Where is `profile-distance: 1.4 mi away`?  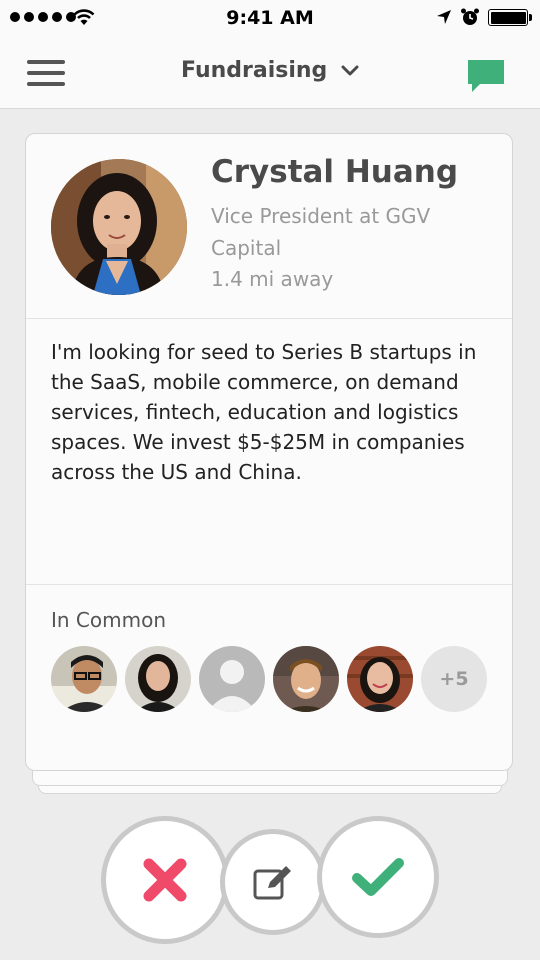 profile-distance: 1.4 mi away is located at coordinates (272, 279).